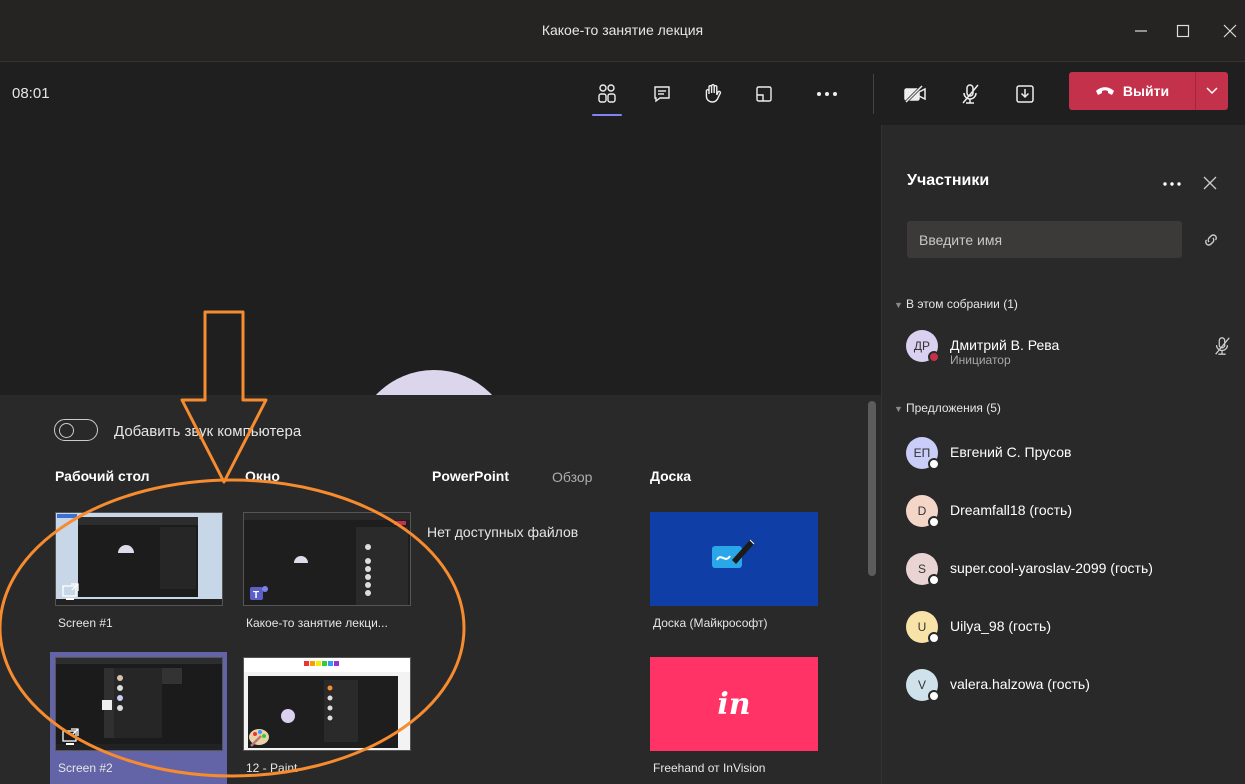  I want to click on chevron-down-icon, so click(1212, 91).